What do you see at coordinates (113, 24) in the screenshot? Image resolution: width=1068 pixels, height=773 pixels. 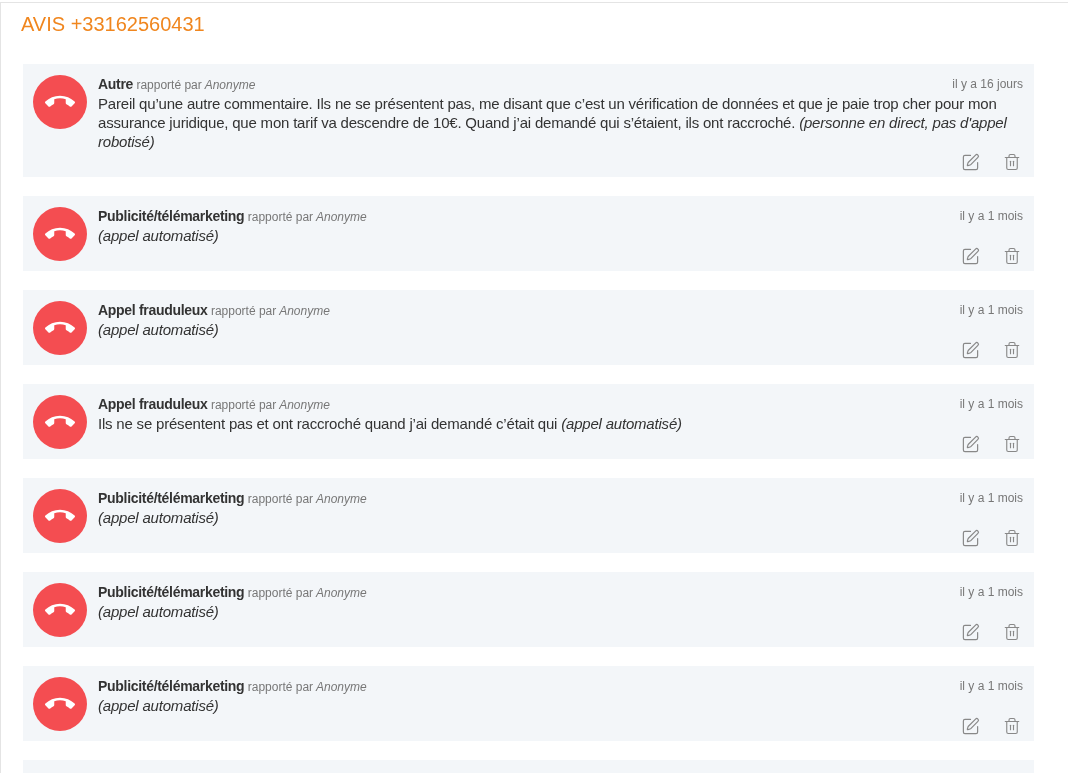 I see `page-title: AVIS +33162560431` at bounding box center [113, 24].